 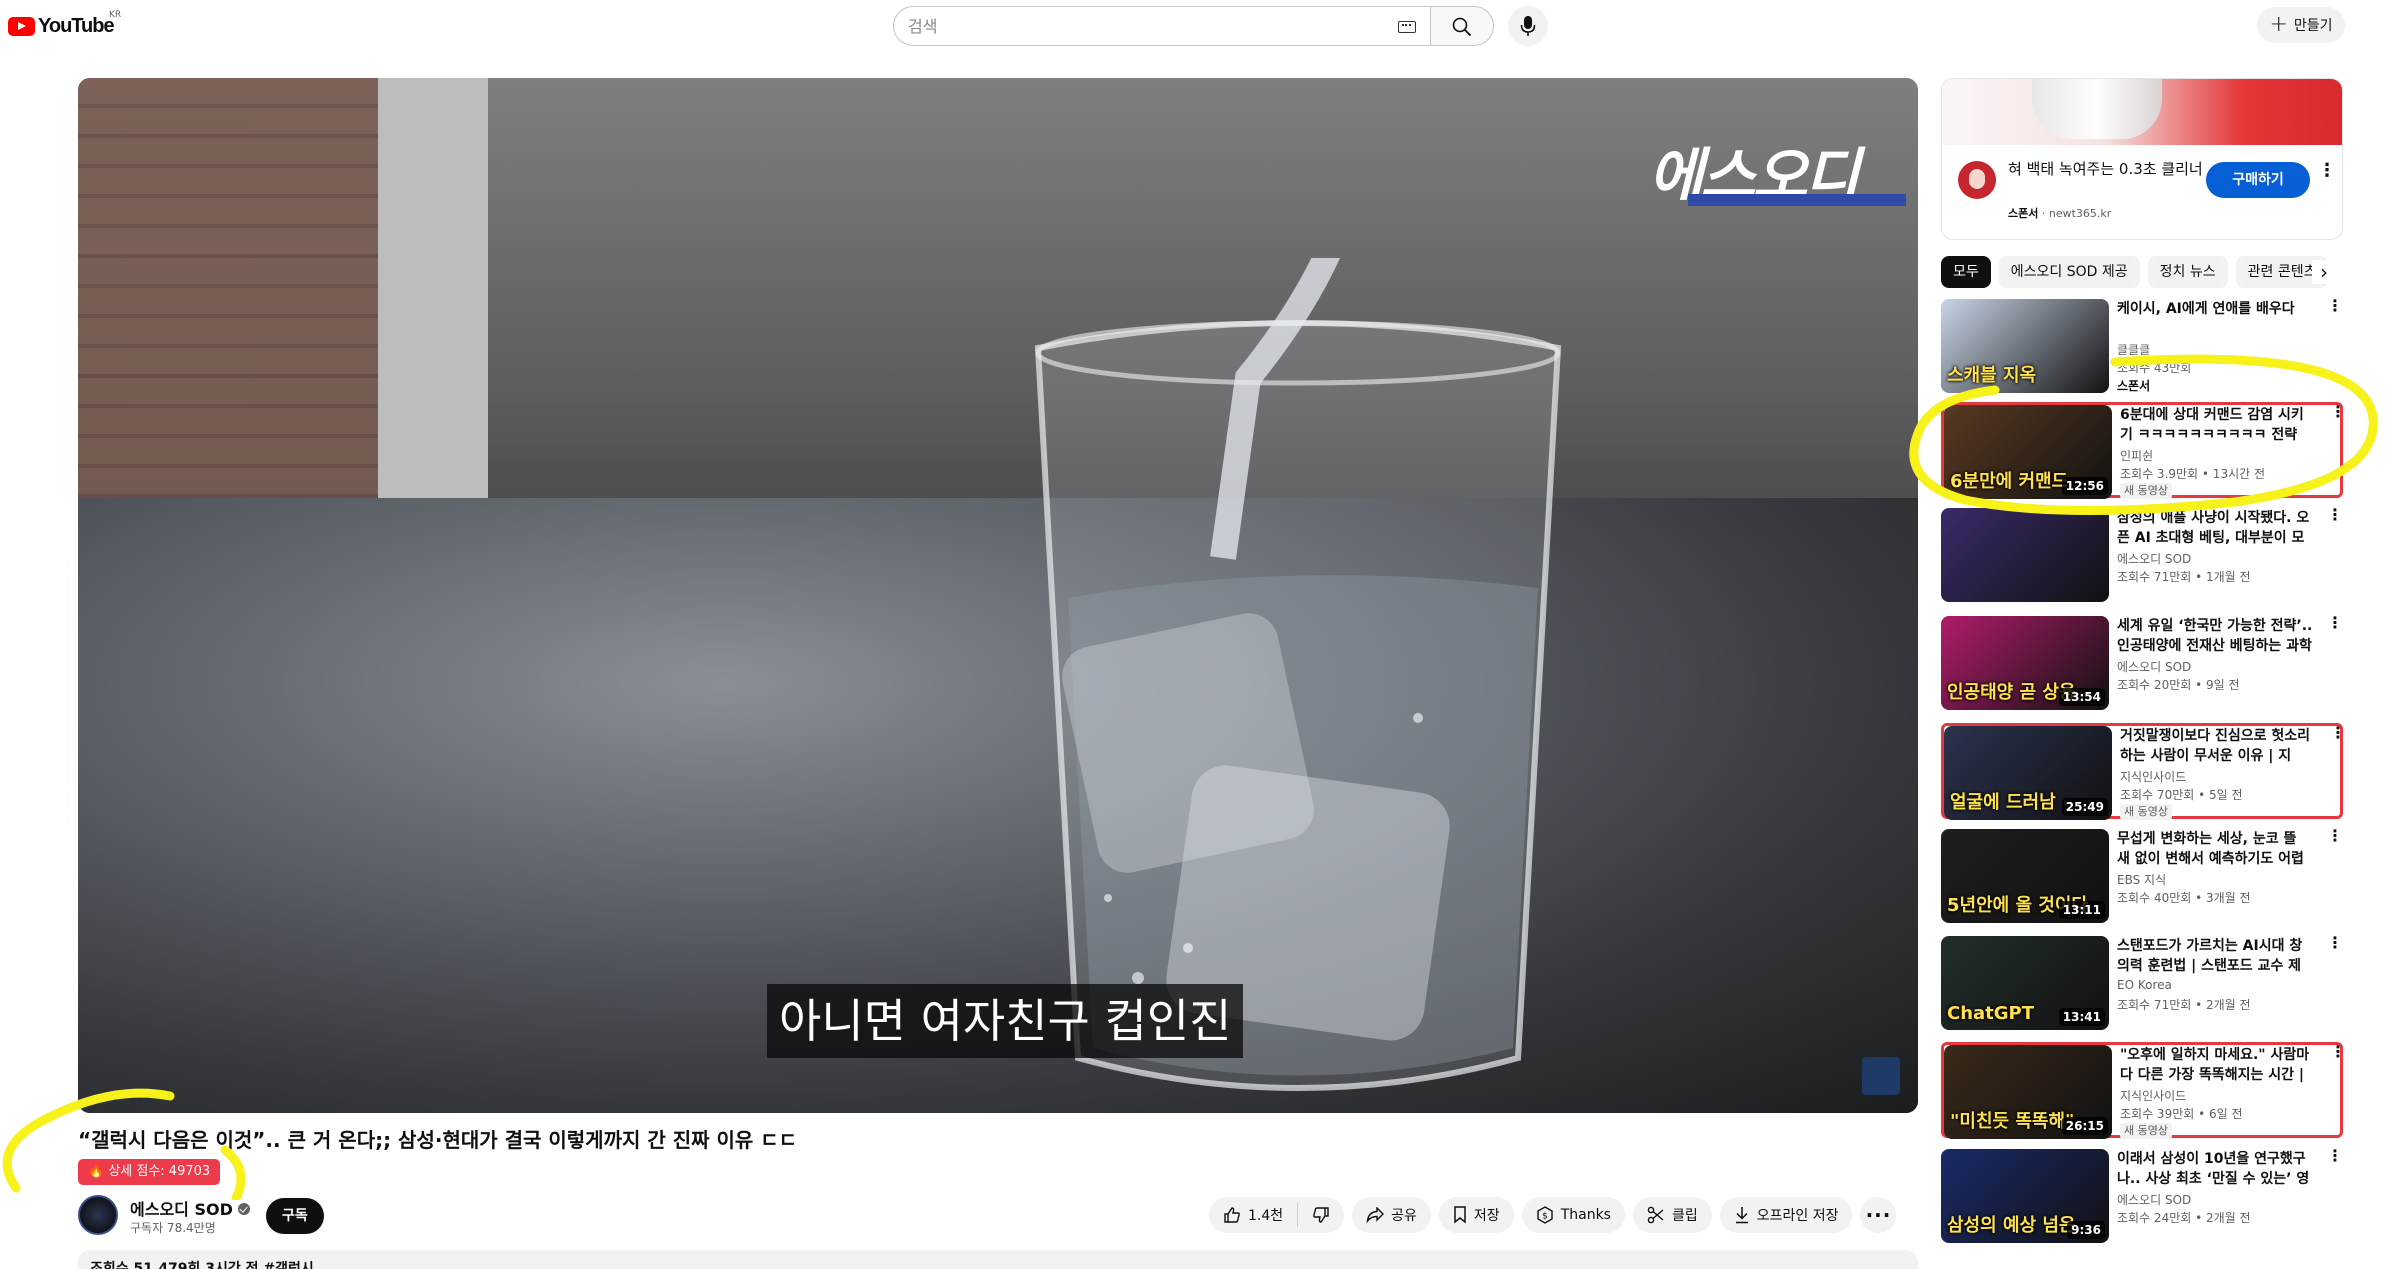 What do you see at coordinates (2025, 346) in the screenshot?
I see `video-thumbnail: 스캐블 지옥` at bounding box center [2025, 346].